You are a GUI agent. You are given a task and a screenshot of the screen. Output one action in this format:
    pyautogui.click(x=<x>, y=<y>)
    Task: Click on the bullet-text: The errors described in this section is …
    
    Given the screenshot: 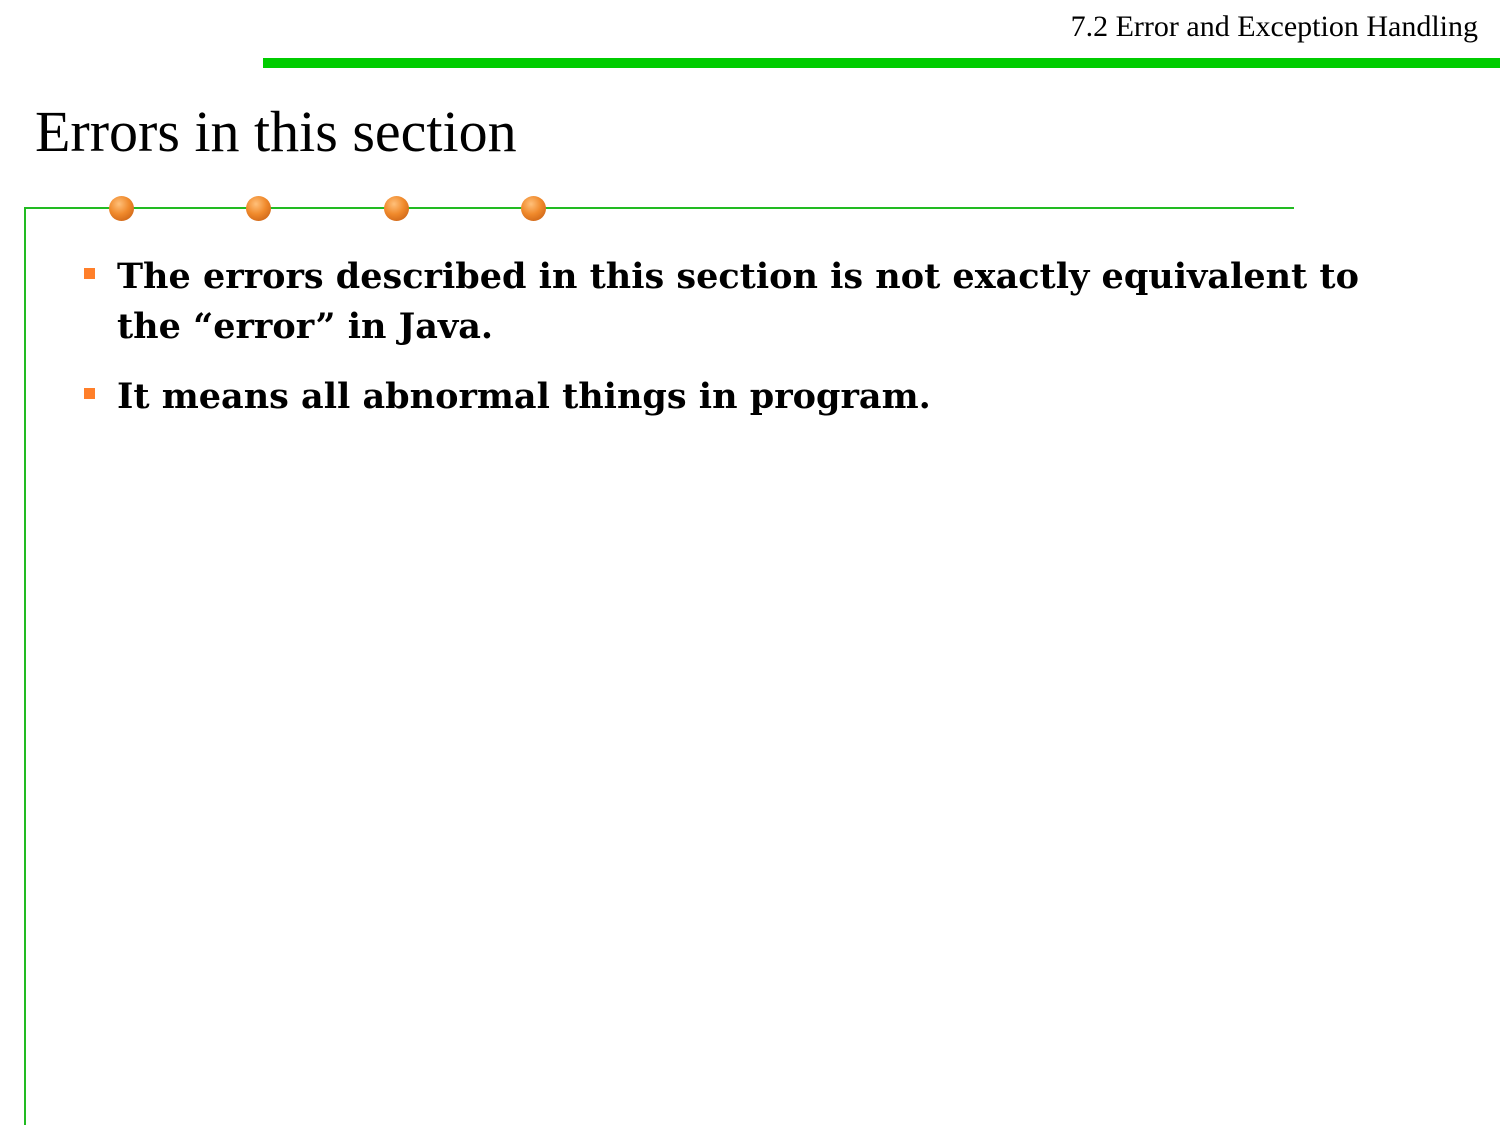 What is the action you would take?
    pyautogui.click(x=738, y=301)
    